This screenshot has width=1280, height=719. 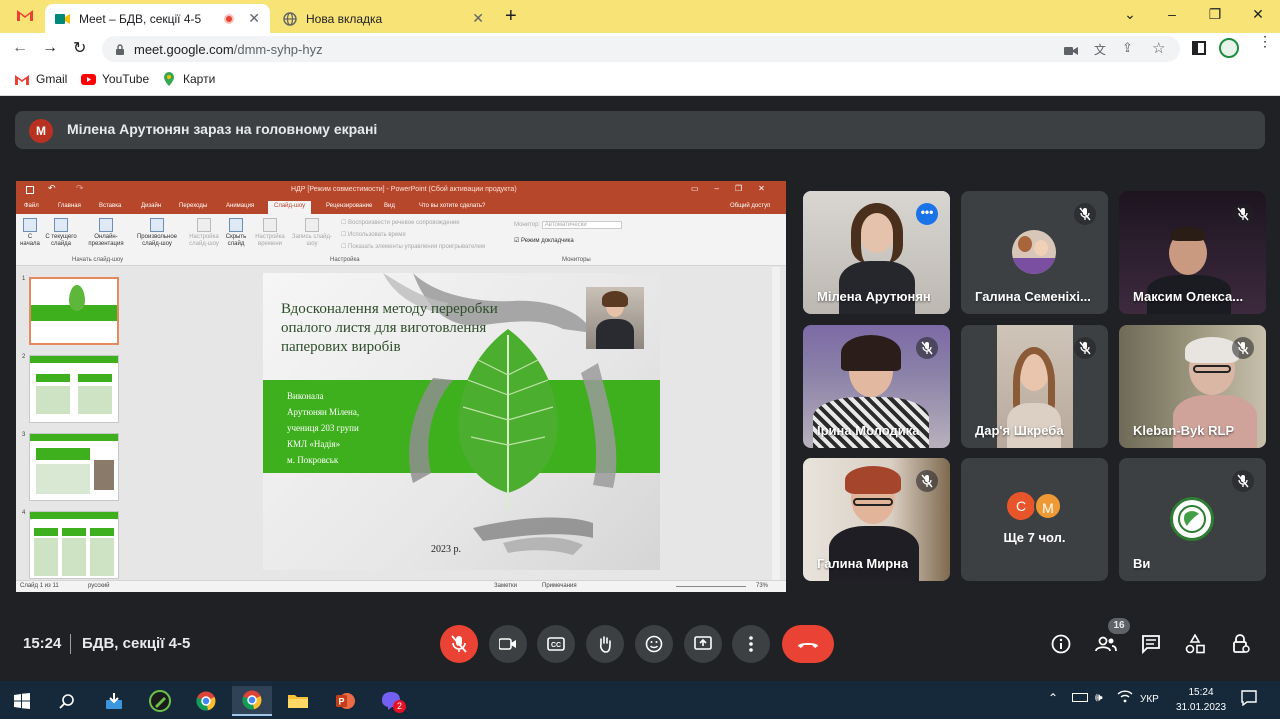 I want to click on participant-tile: Kleban-Byk RLP, so click(x=1192, y=386).